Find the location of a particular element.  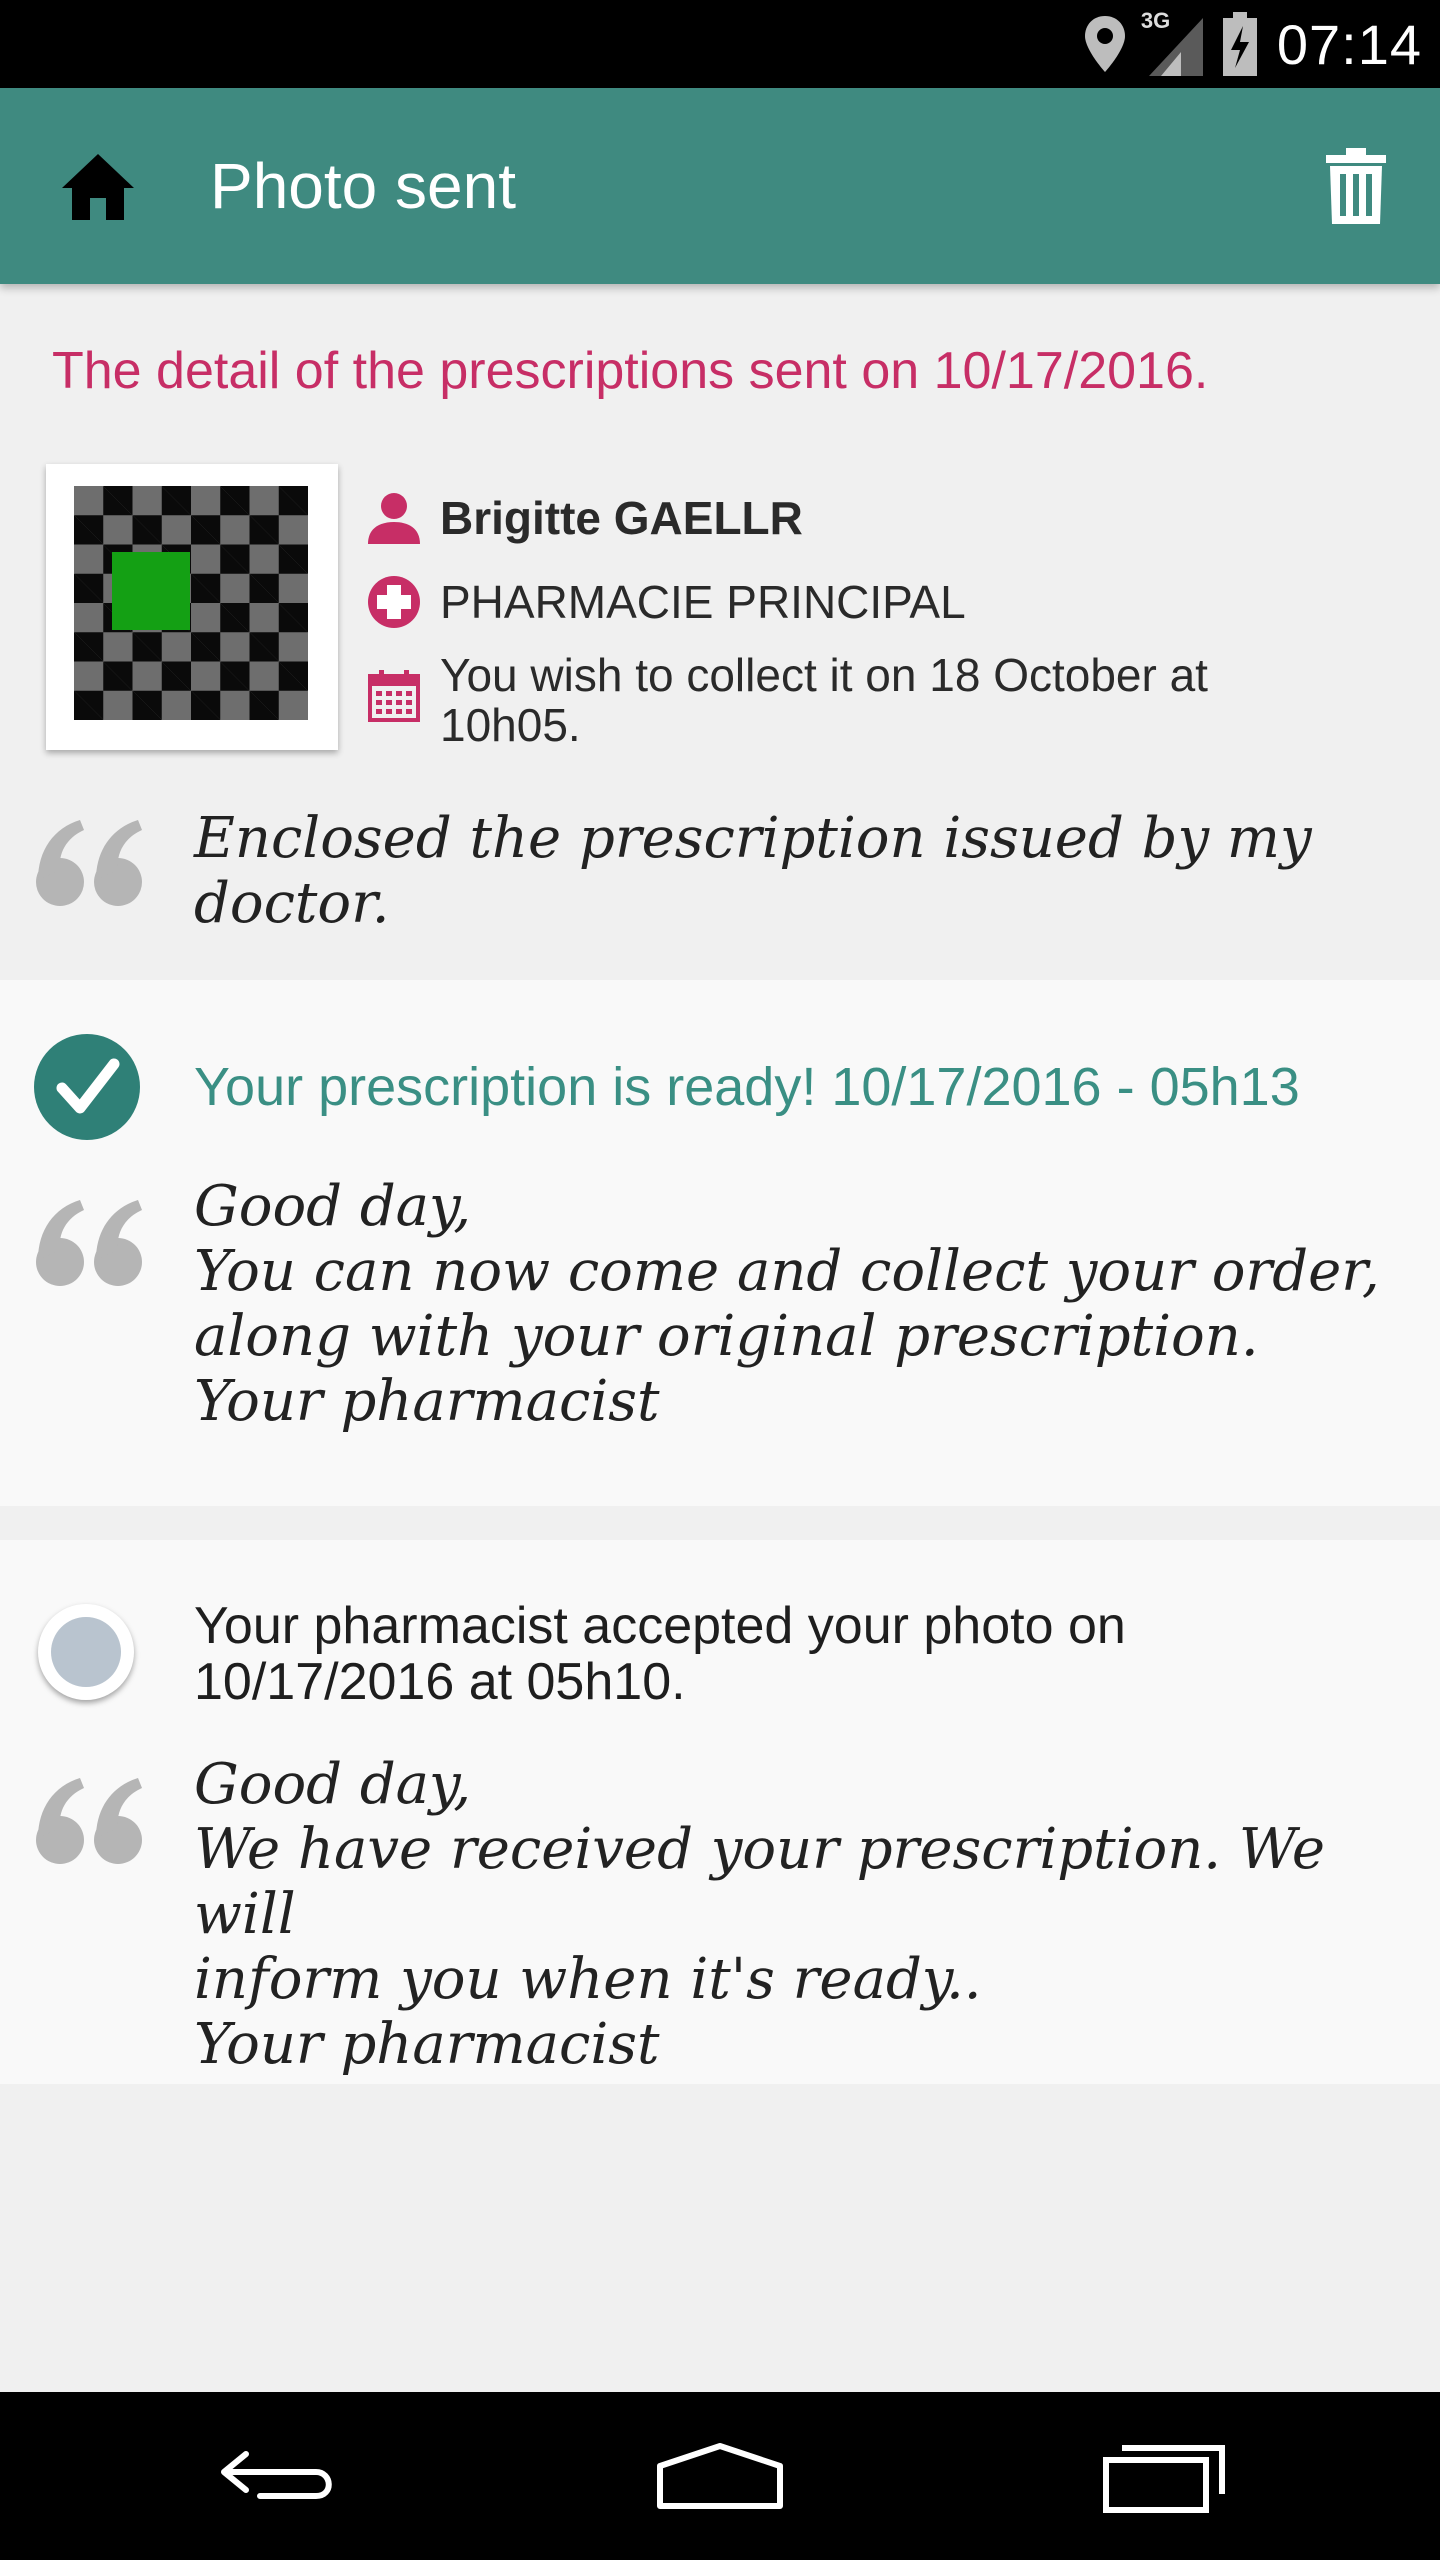

location-icon is located at coordinates (1104, 44).